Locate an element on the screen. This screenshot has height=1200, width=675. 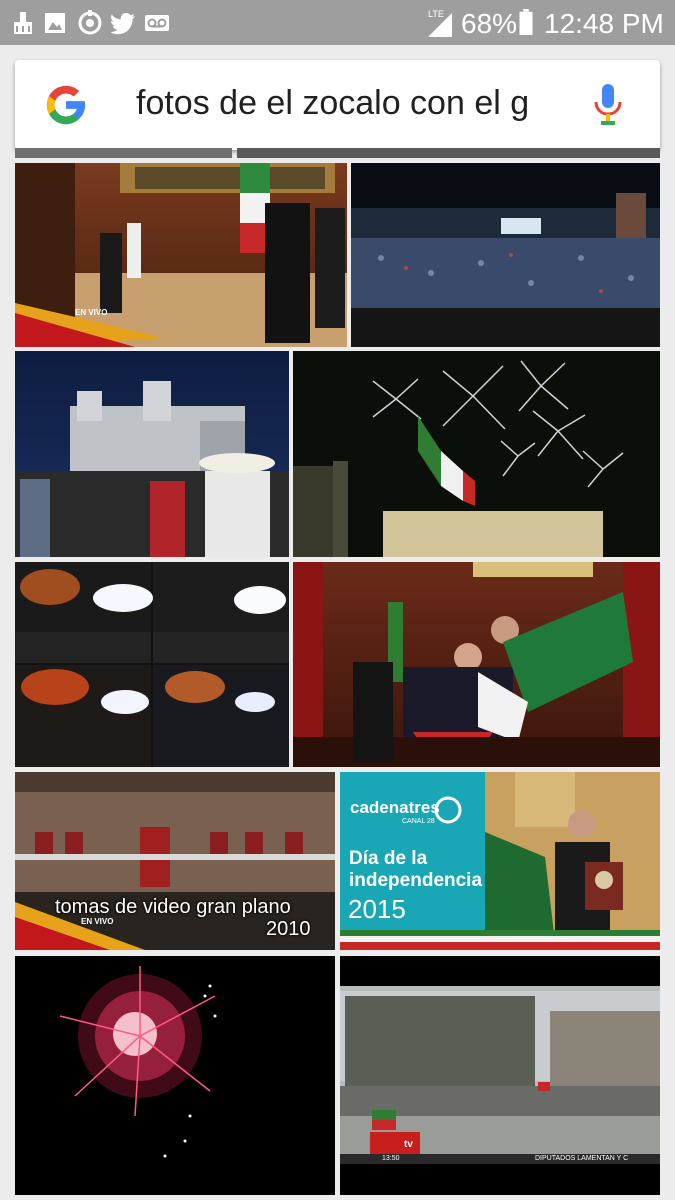
search-bar: fotos de el zocalo con el g is located at coordinates (337, 105).